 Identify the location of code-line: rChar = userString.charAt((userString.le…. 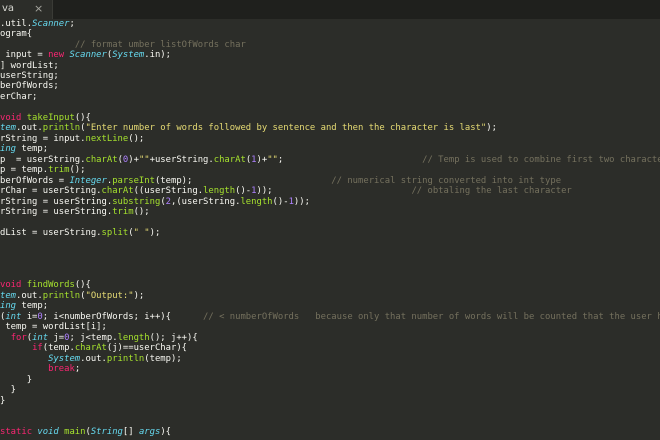
(286, 191).